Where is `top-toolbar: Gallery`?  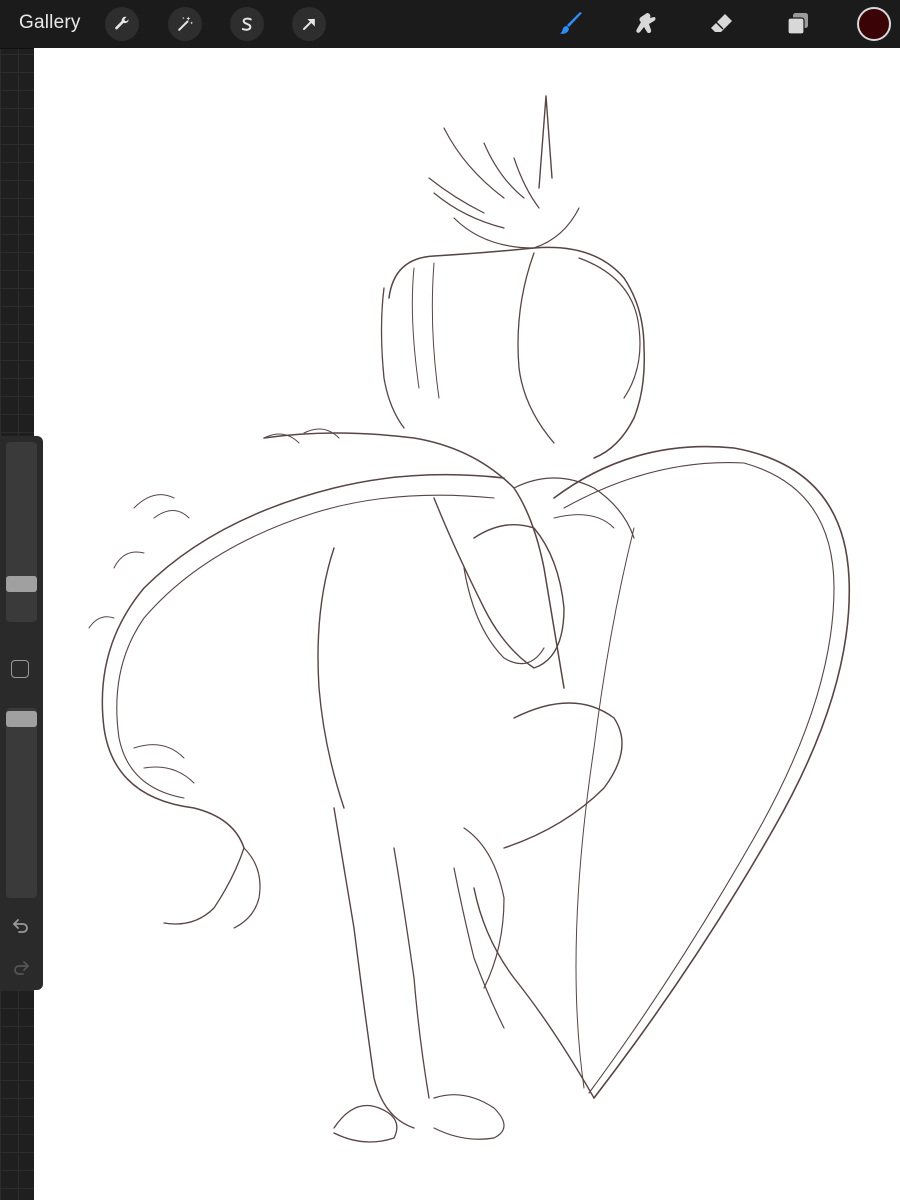
top-toolbar: Gallery is located at coordinates (450, 24).